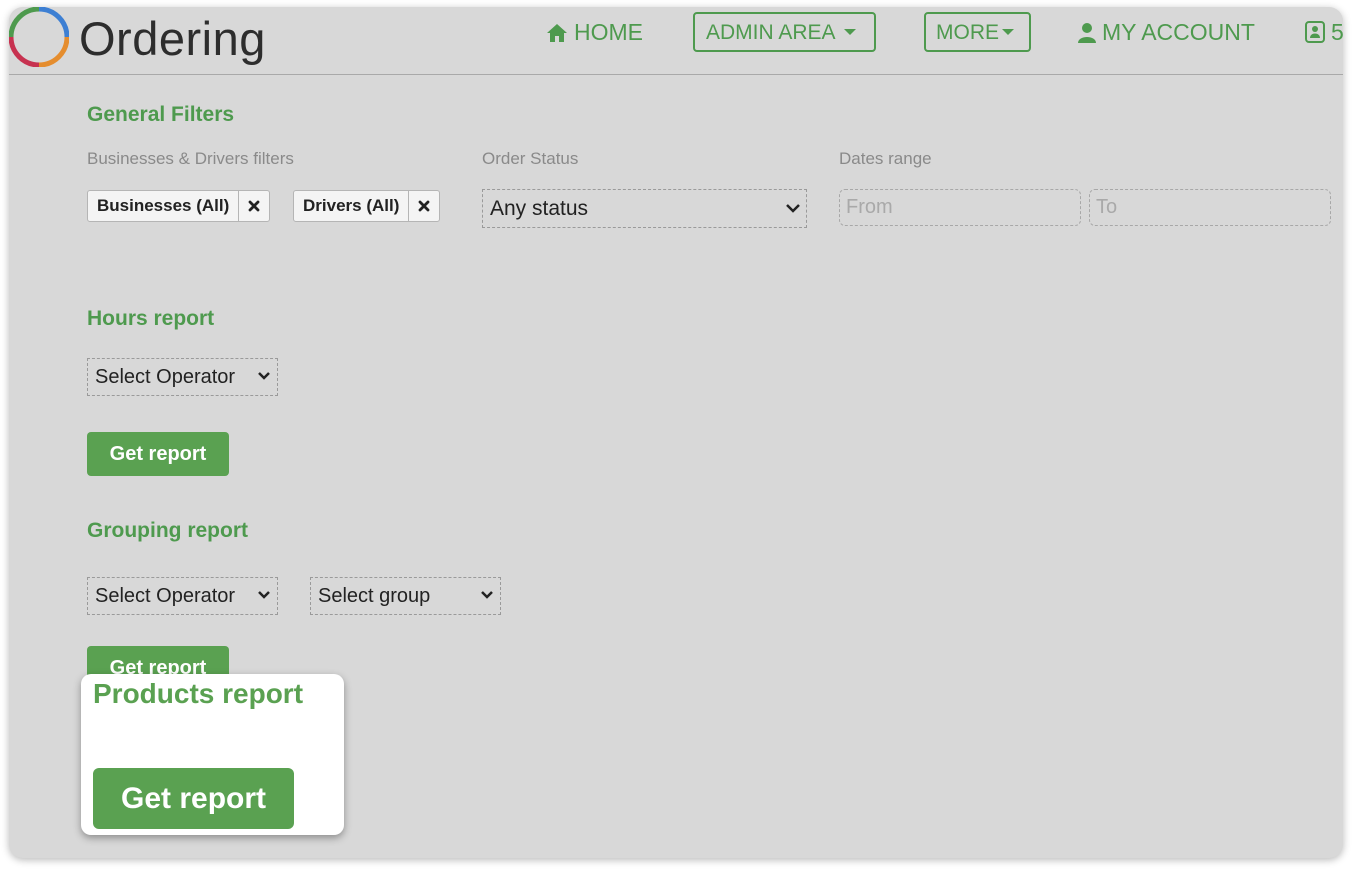  What do you see at coordinates (771, 32) in the screenshot?
I see `admin-area-label: ADMIN AREA` at bounding box center [771, 32].